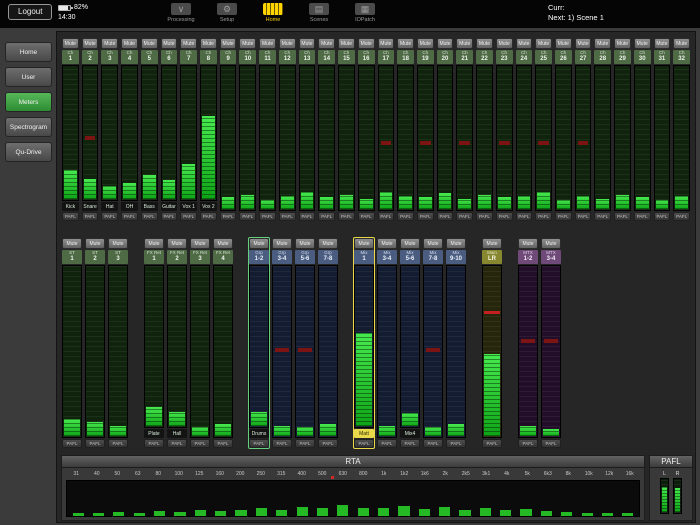 The image size is (700, 525). What do you see at coordinates (492, 257) in the screenshot?
I see `channel-header: Main LR` at bounding box center [492, 257].